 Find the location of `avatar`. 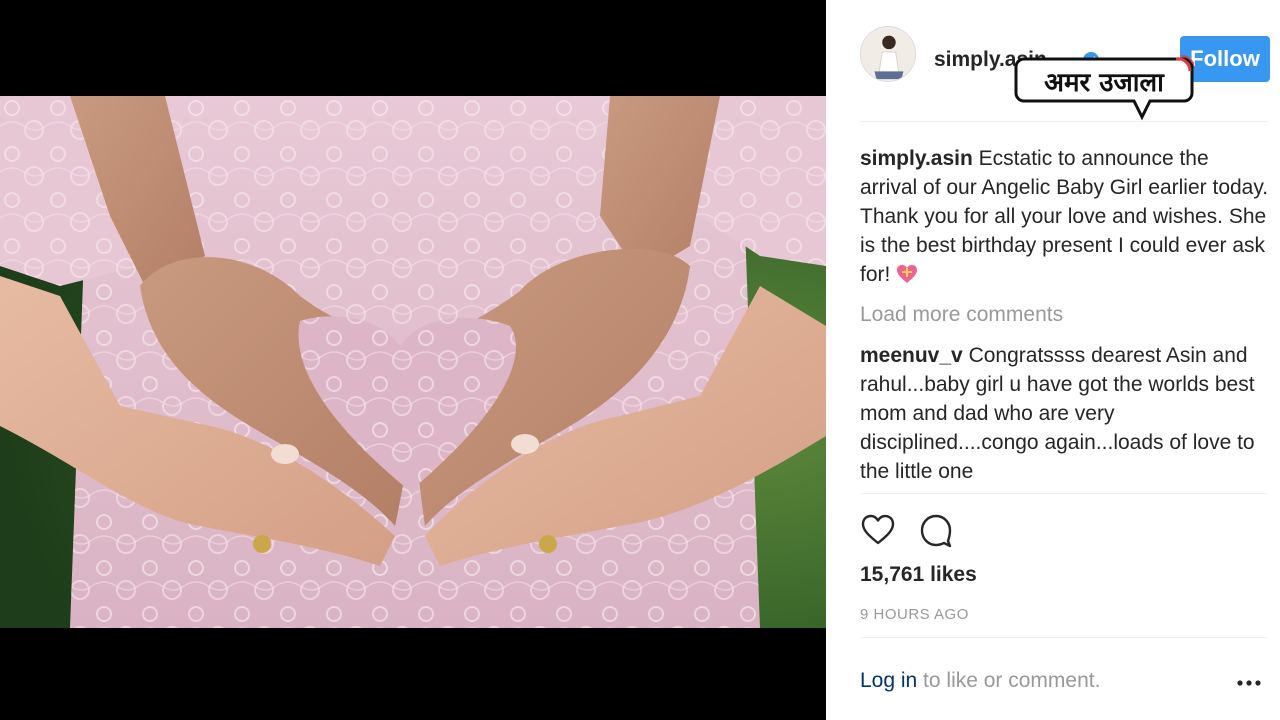

avatar is located at coordinates (888, 54).